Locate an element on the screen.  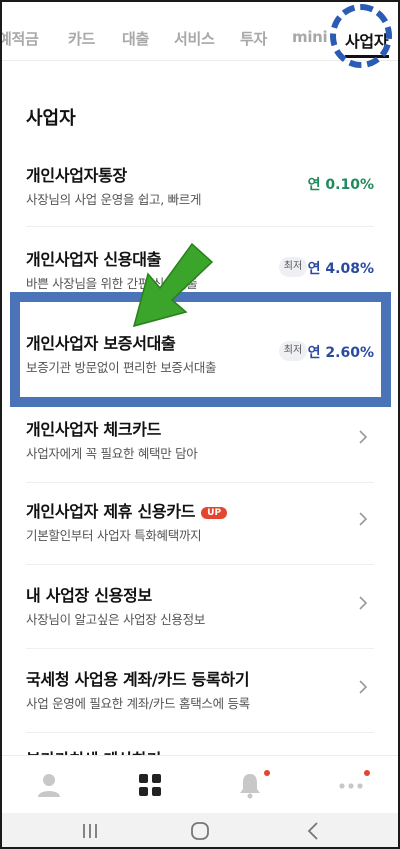
list-item-credit-info: 내 사업장 신용정보 사장님이 알고싶은 사업장 신용정보 is located at coordinates (200, 622).